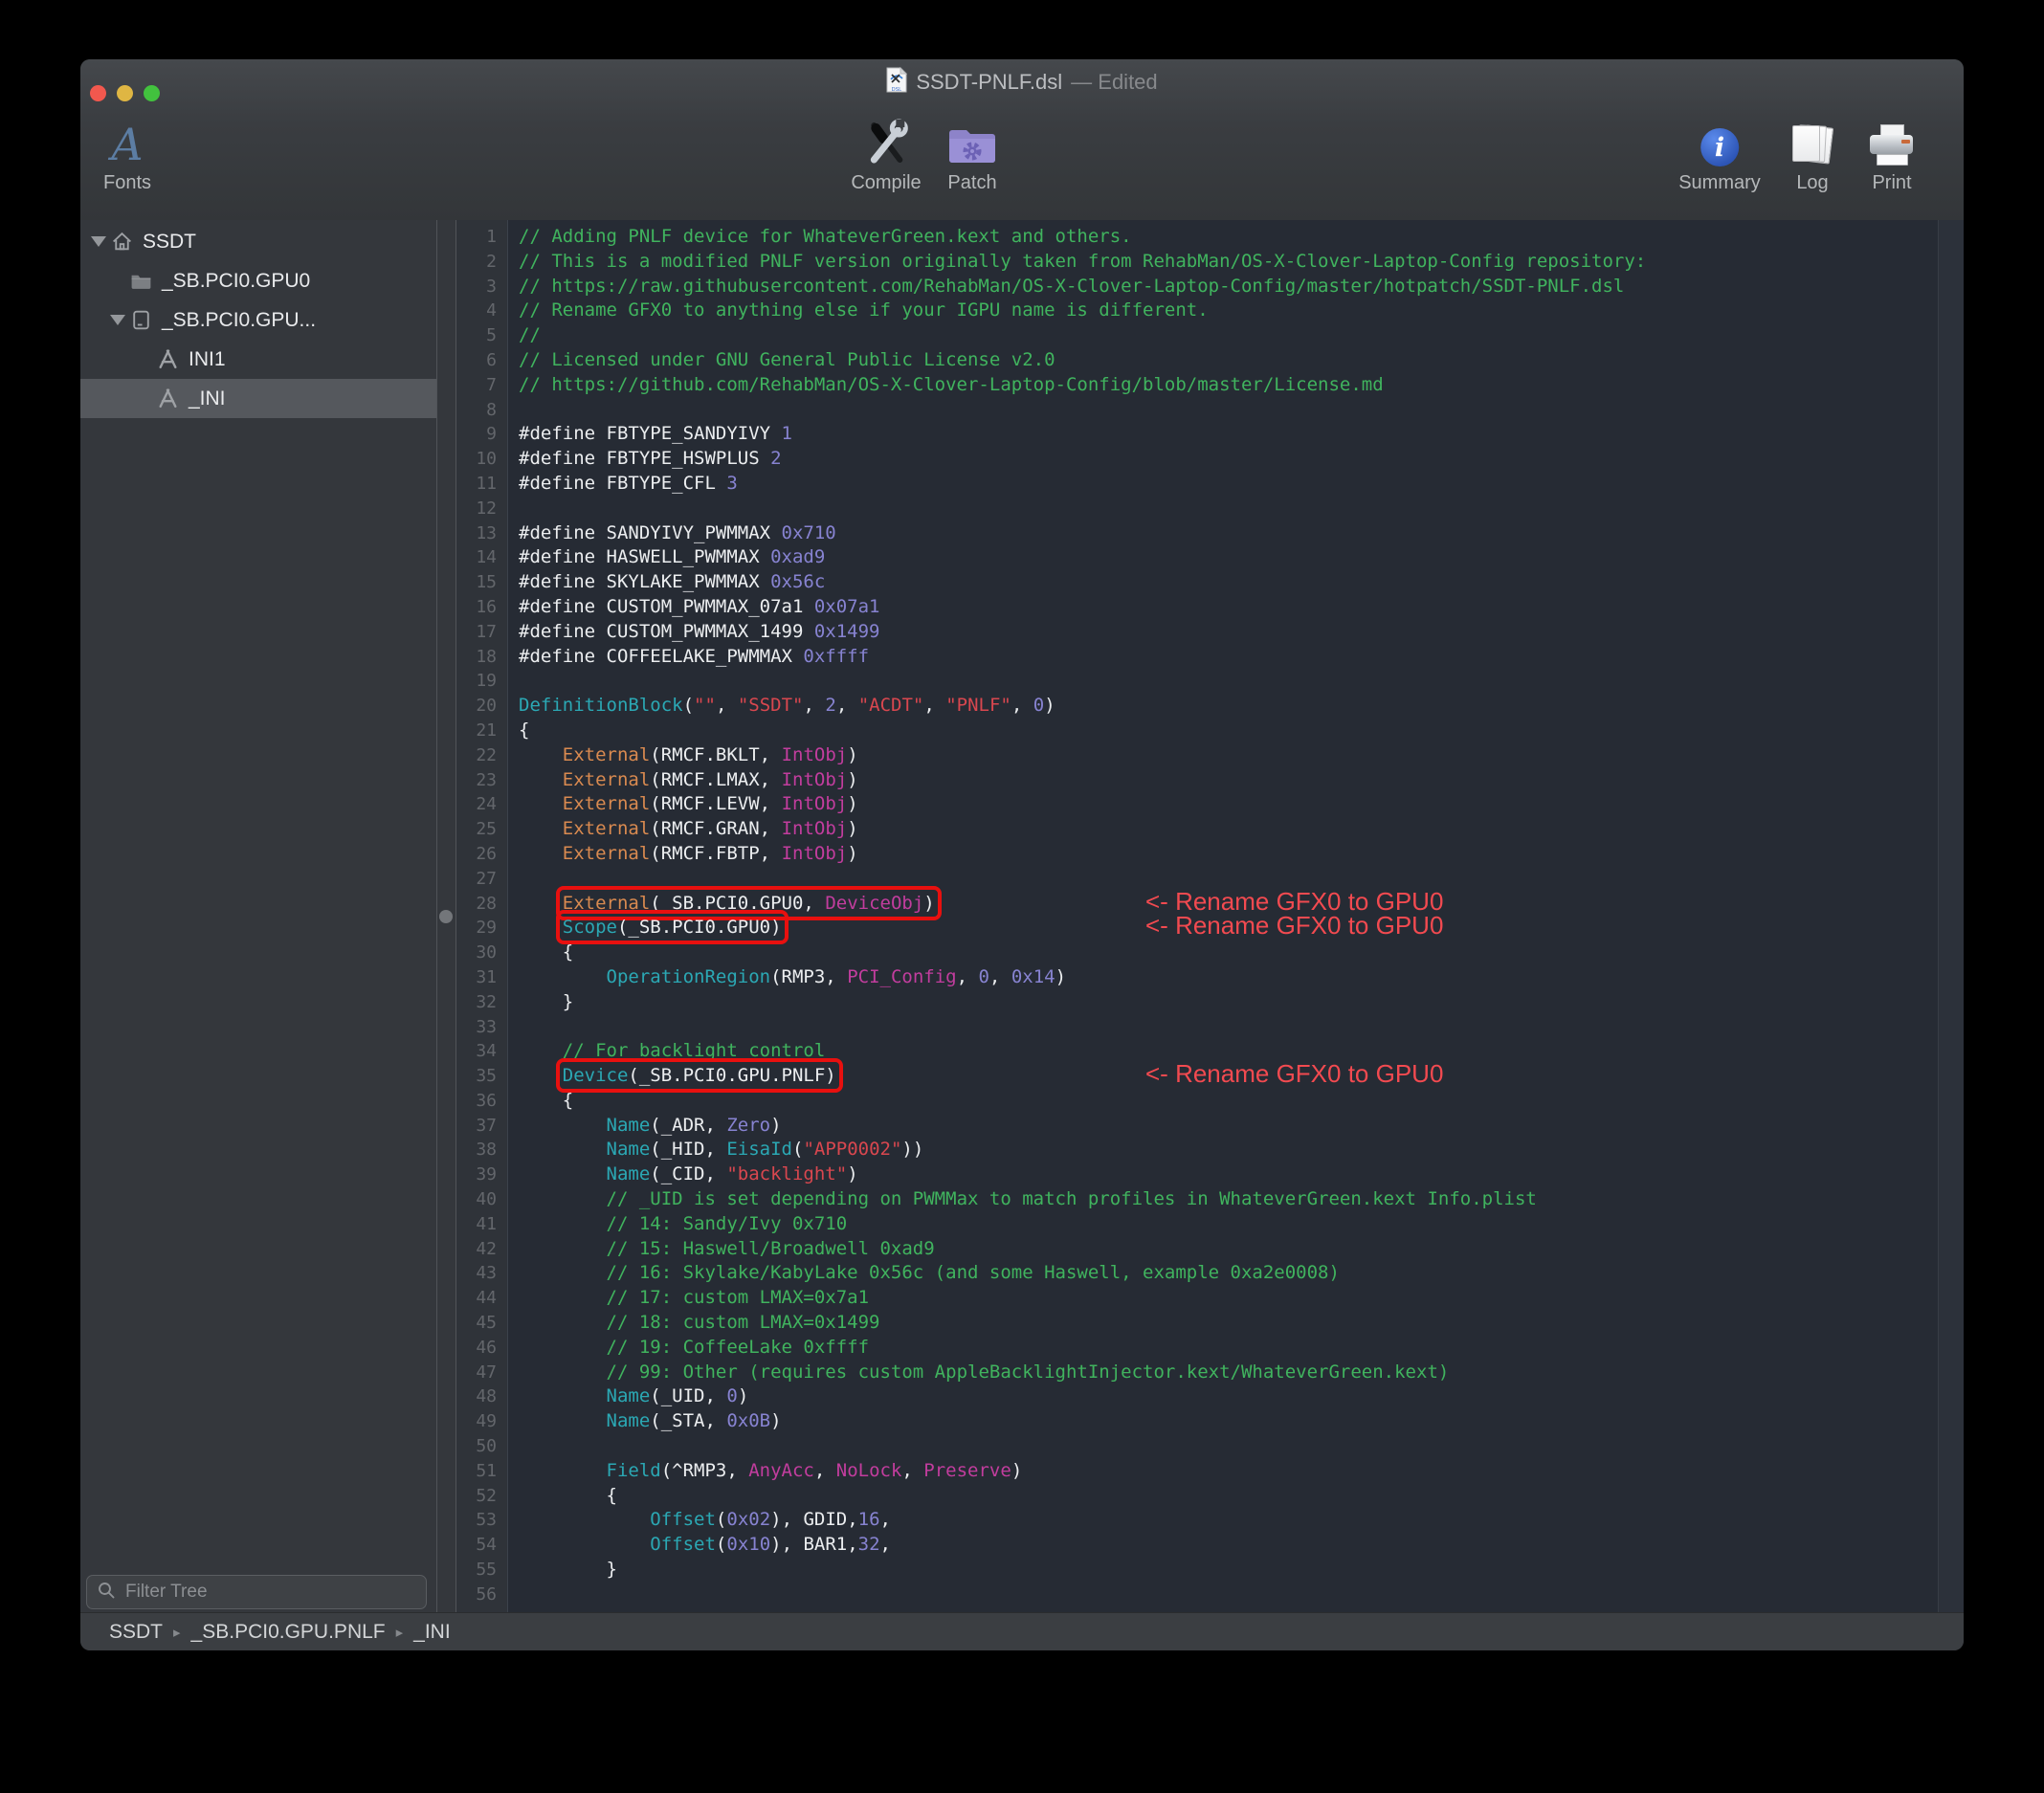 The width and height of the screenshot is (2044, 1793). What do you see at coordinates (530, 335) in the screenshot?
I see `line-content: //` at bounding box center [530, 335].